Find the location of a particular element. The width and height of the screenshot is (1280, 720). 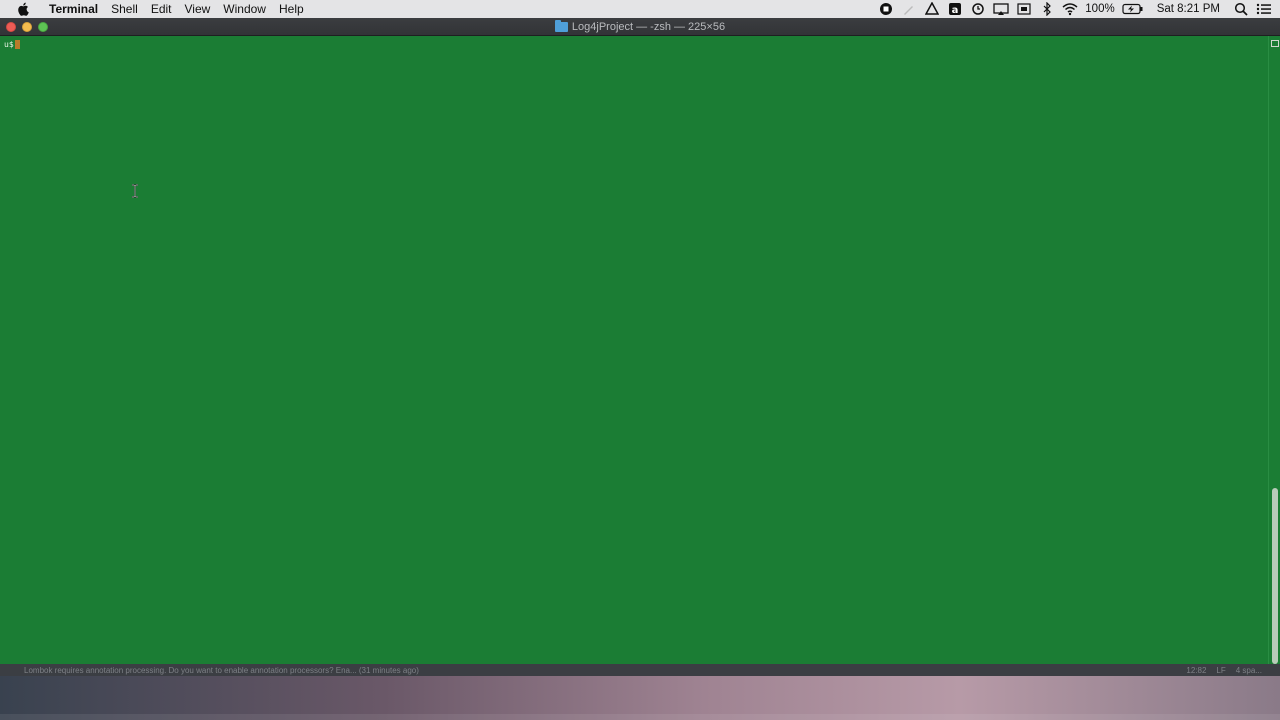

dock-shelf is located at coordinates (640, 717).